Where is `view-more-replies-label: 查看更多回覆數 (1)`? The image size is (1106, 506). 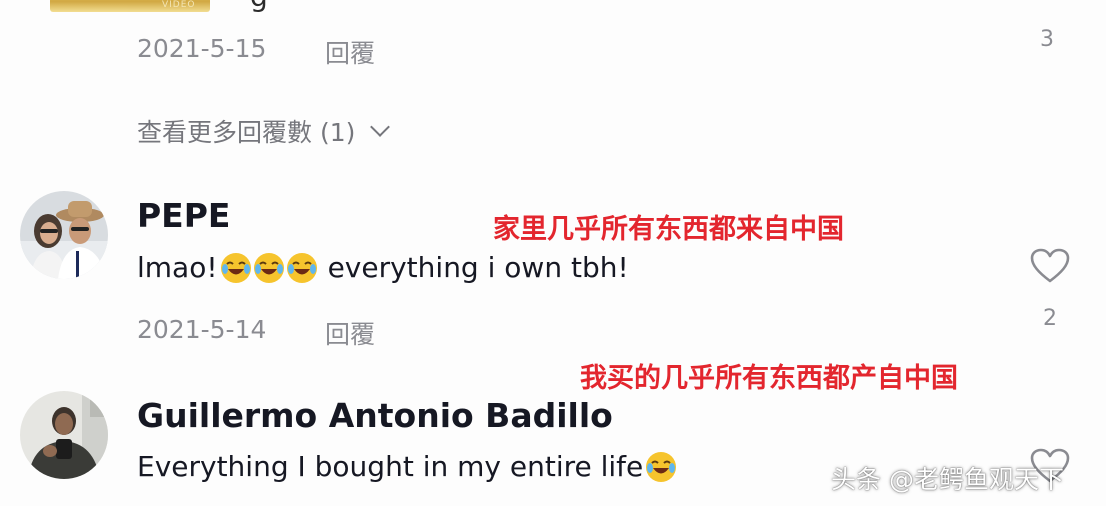
view-more-replies-label: 查看更多回覆數 (1) is located at coordinates (246, 132).